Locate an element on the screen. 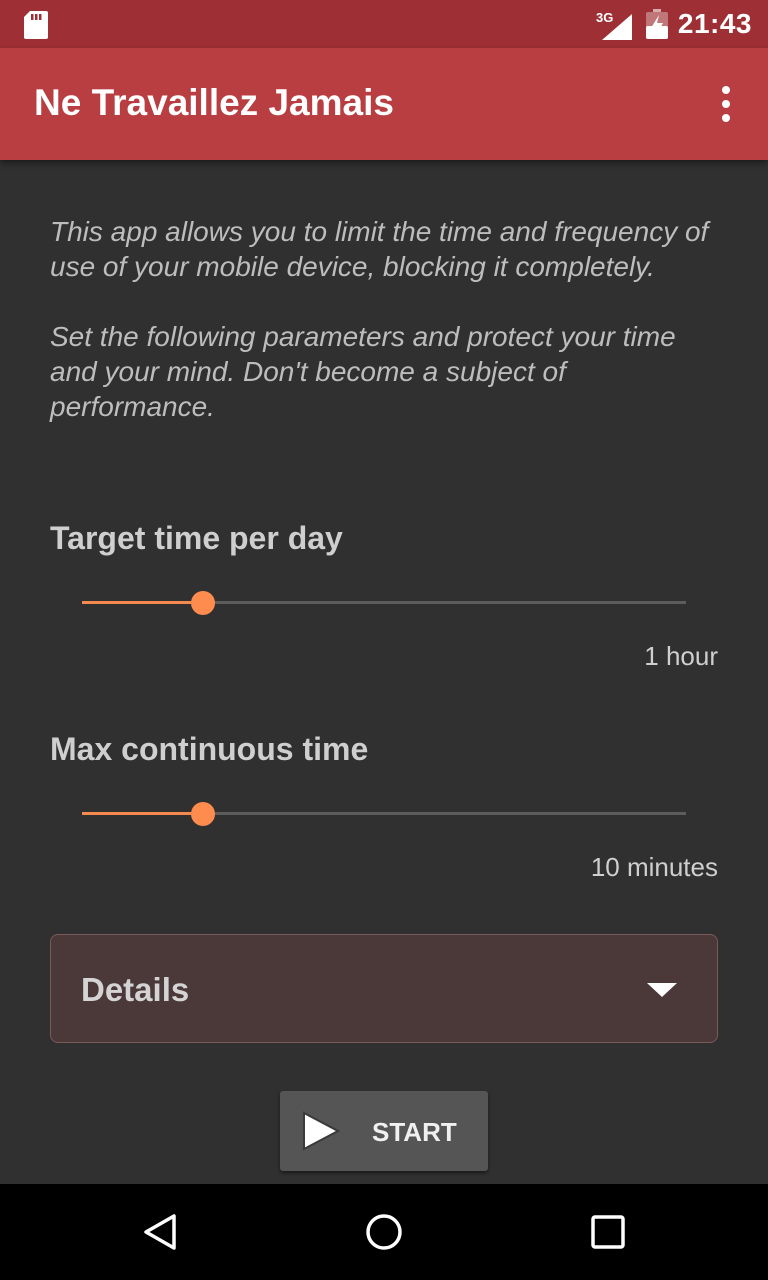  caret-down-icon is located at coordinates (662, 990).